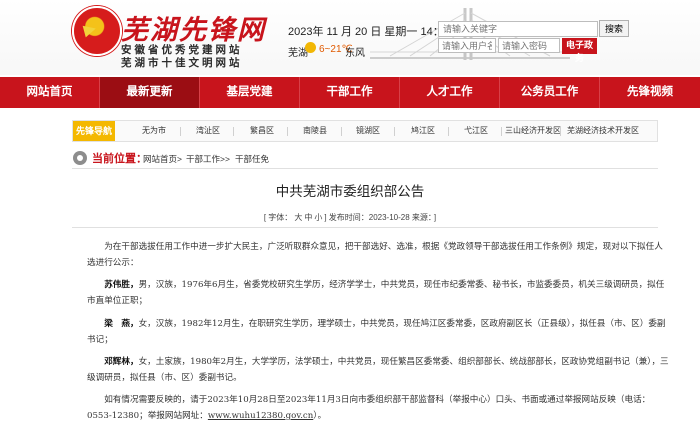 The height and width of the screenshot is (443, 700). What do you see at coordinates (121, 324) in the screenshot?
I see `candidate-name: 梁 燕，` at bounding box center [121, 324].